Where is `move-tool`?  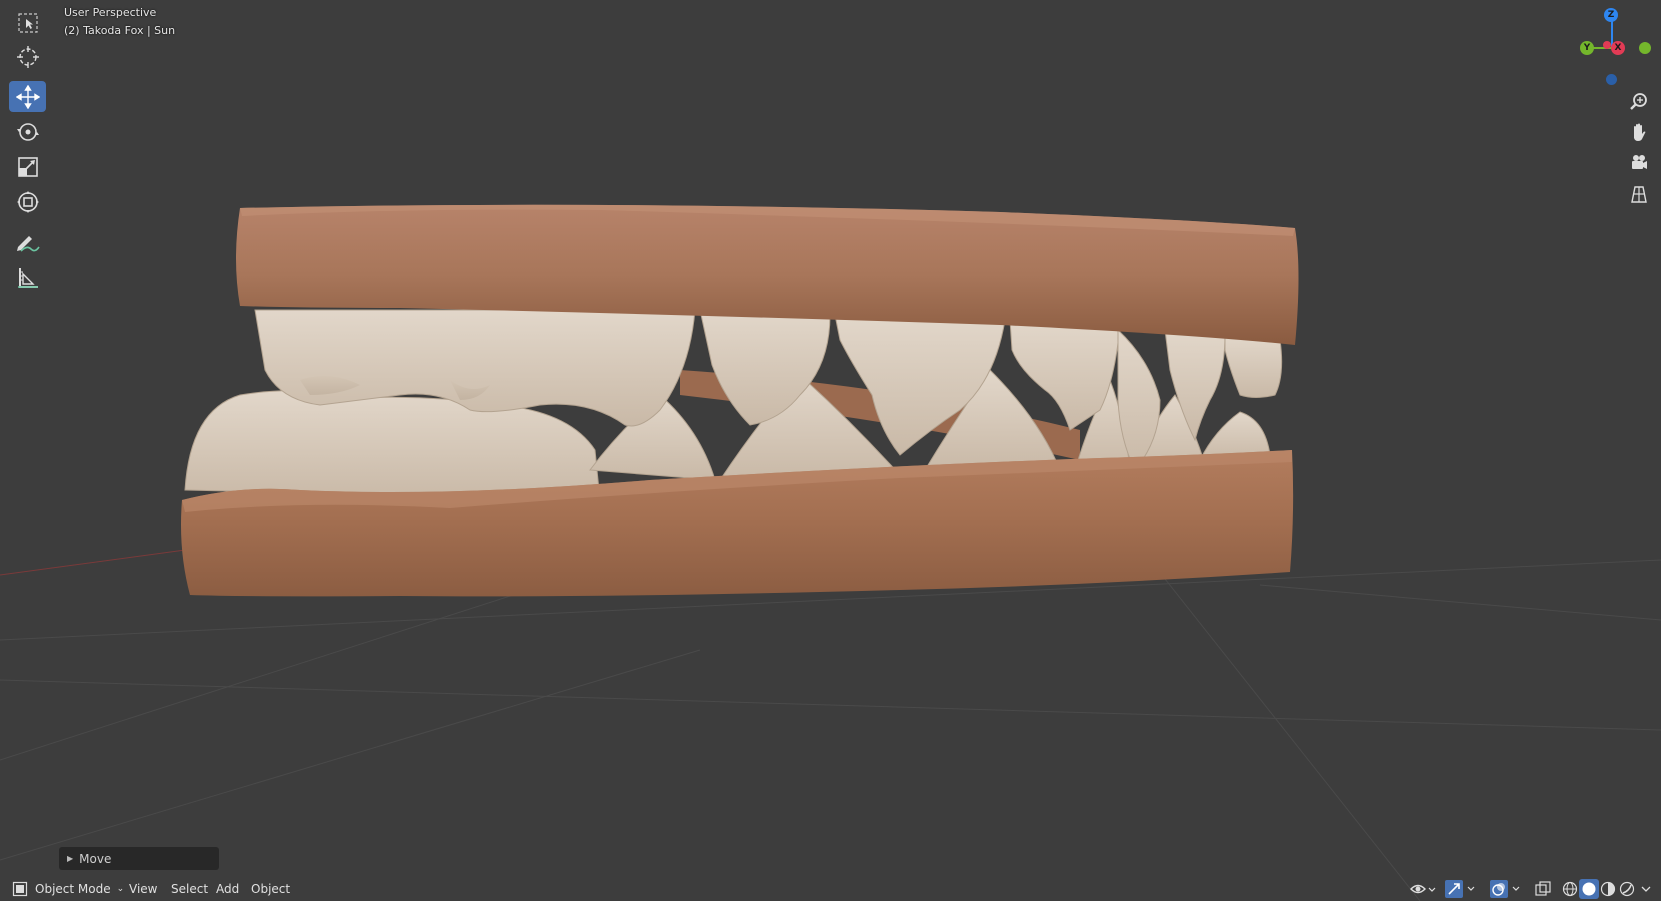
move-tool is located at coordinates (27, 96).